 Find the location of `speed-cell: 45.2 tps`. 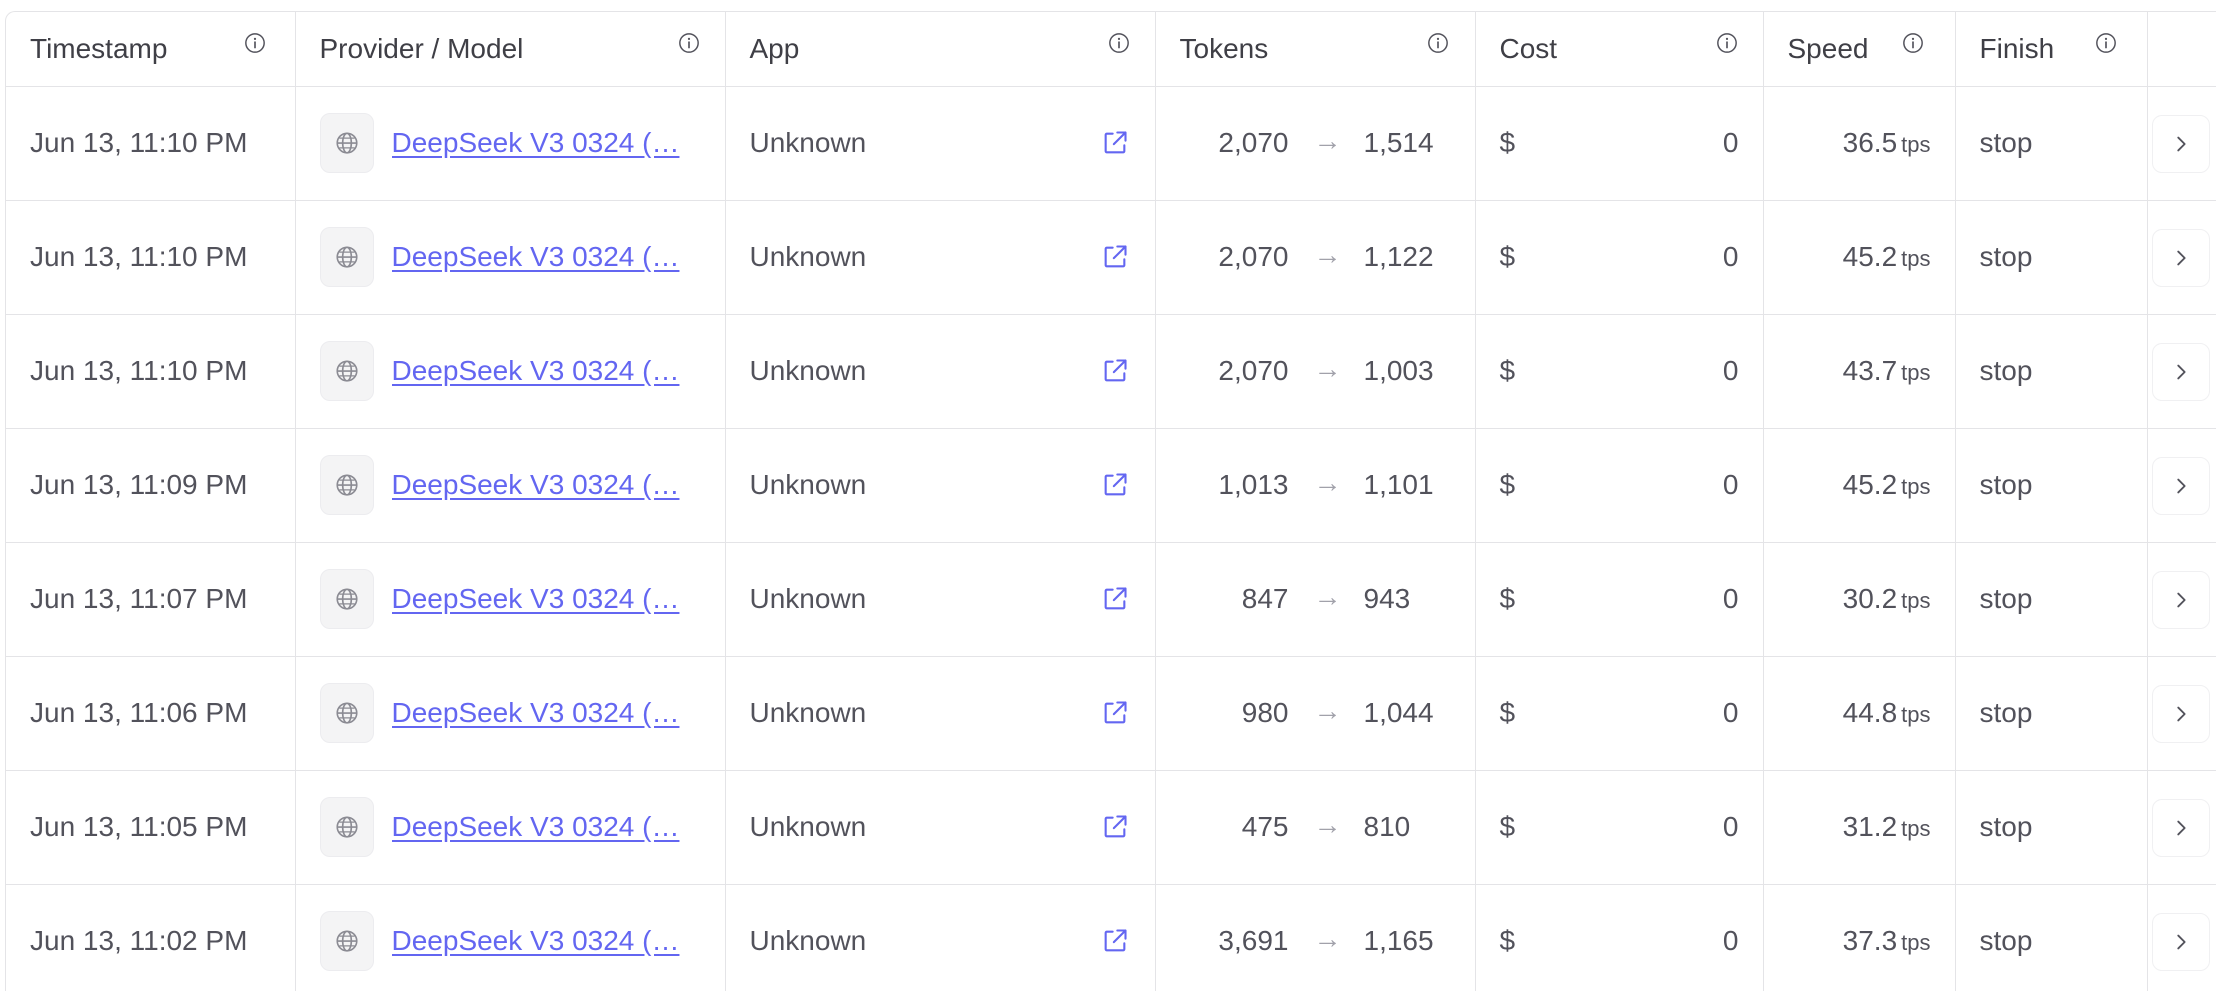

speed-cell: 45.2 tps is located at coordinates (1859, 485).